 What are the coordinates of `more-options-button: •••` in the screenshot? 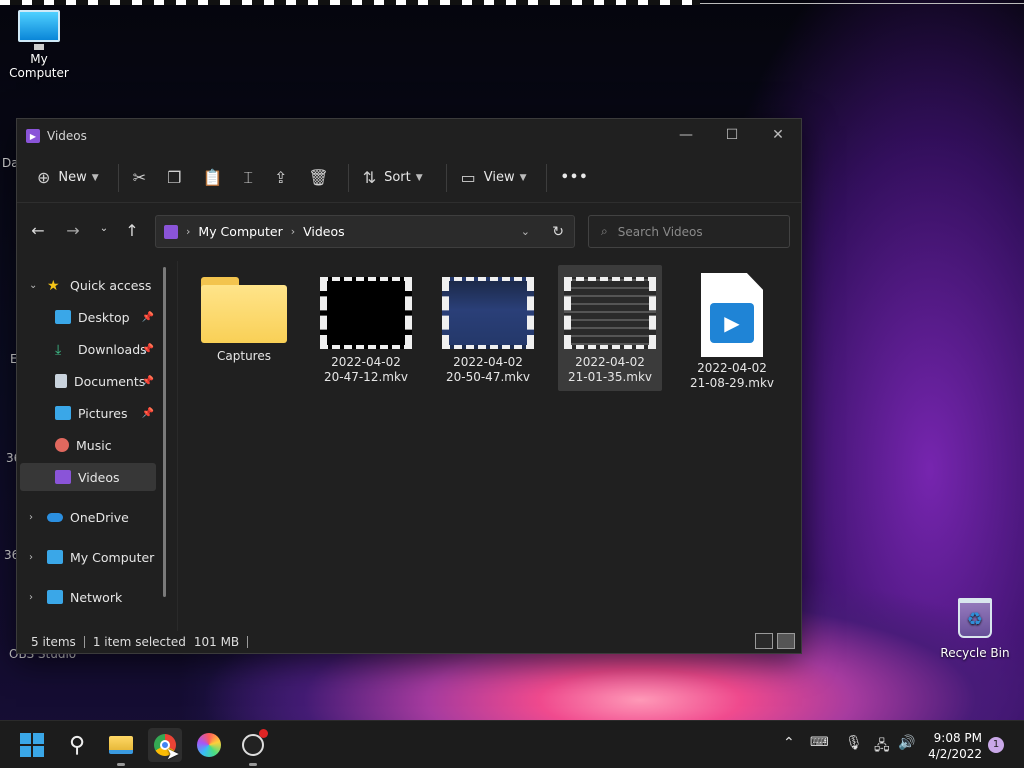 It's located at (575, 178).